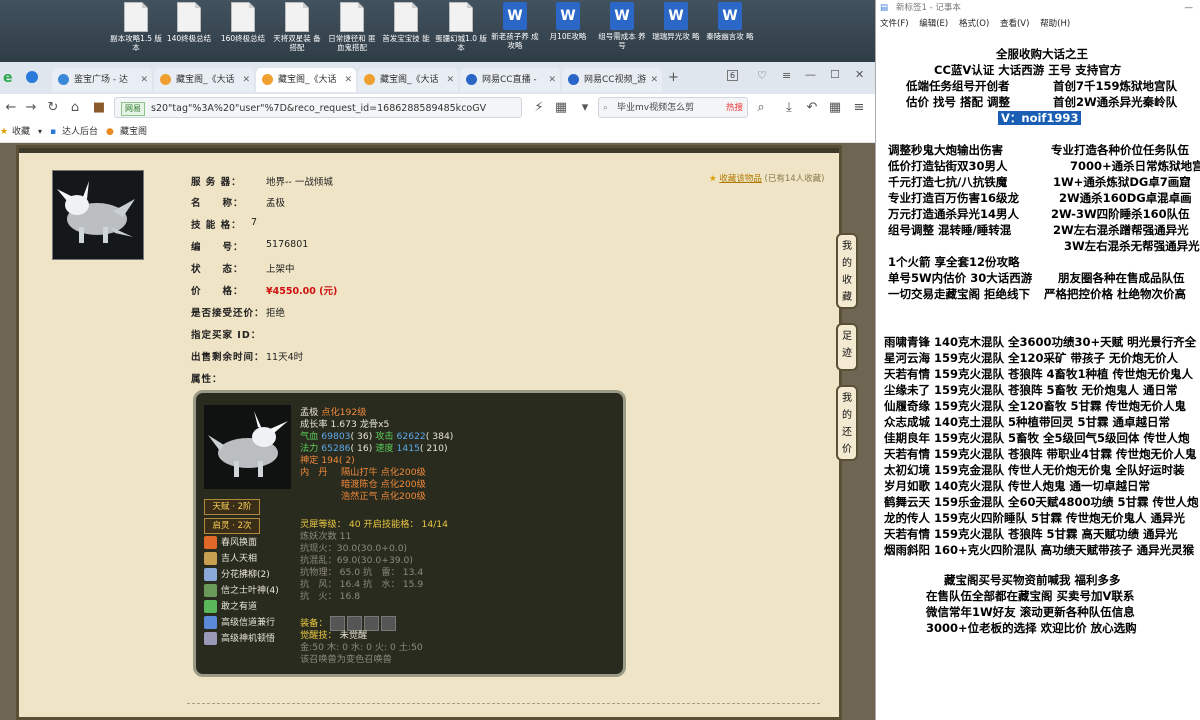 The image size is (1200, 720). Describe the element at coordinates (383, 496) in the screenshot. I see `inner-item: 浩然正气 点化200级` at that location.